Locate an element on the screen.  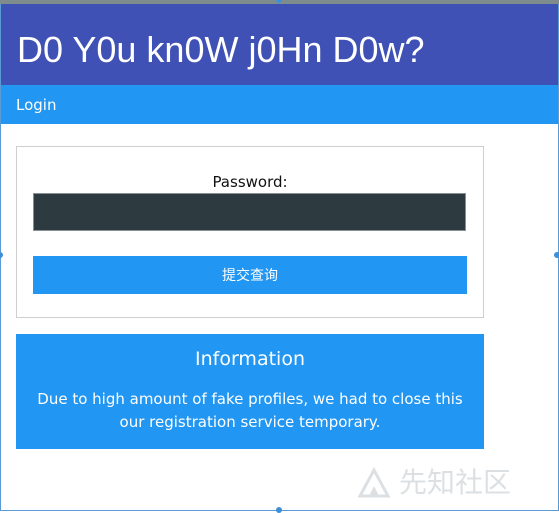
resize-handle-right is located at coordinates (556, 255).